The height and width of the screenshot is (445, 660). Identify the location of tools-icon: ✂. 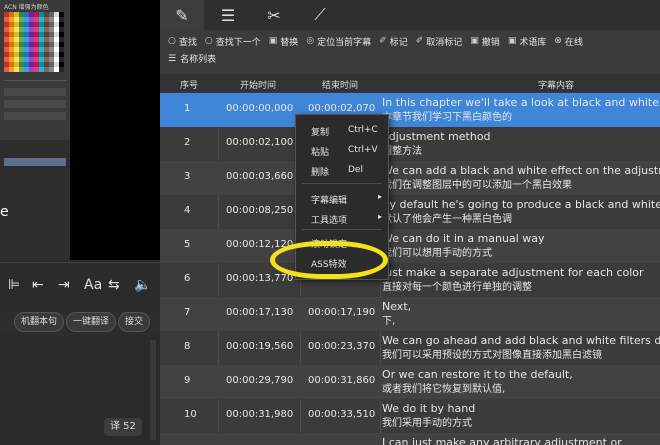
(274, 15).